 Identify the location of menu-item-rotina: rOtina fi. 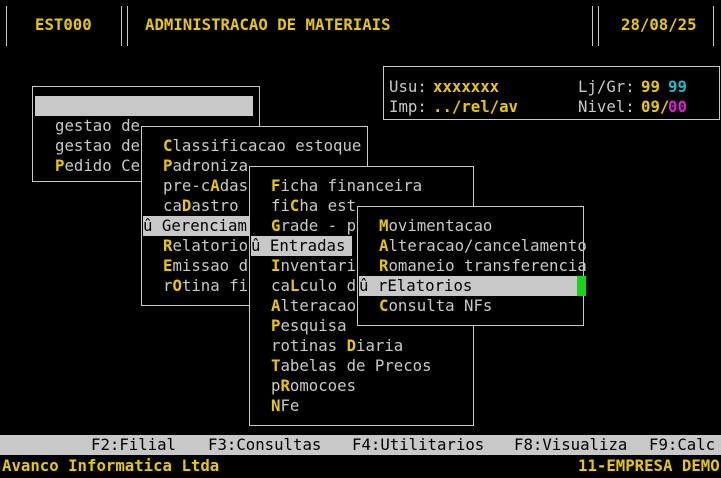
(205, 286).